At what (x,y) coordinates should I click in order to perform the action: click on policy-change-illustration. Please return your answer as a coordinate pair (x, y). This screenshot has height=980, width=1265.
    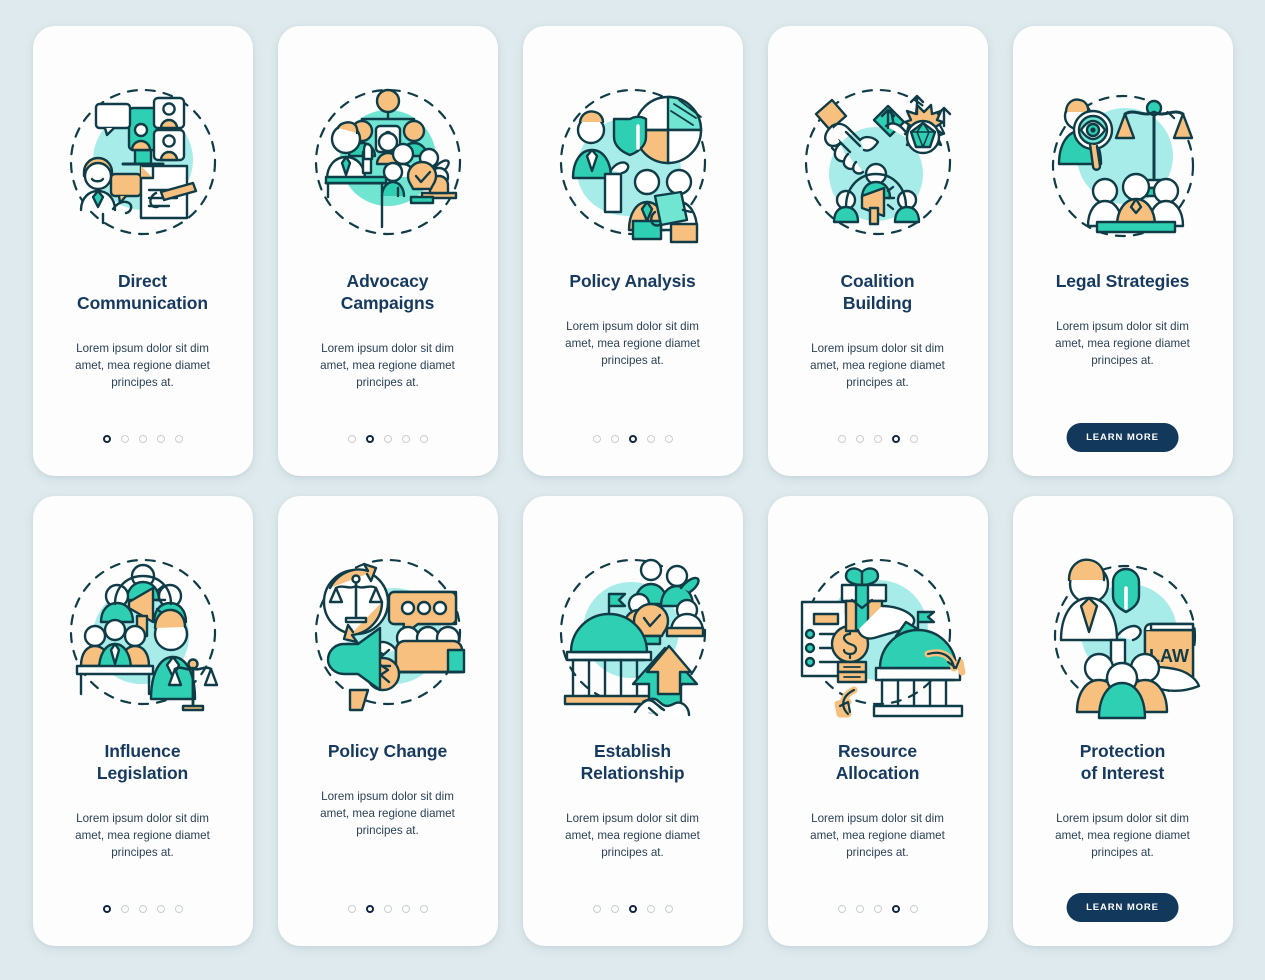
    Looking at the image, I should click on (388, 634).